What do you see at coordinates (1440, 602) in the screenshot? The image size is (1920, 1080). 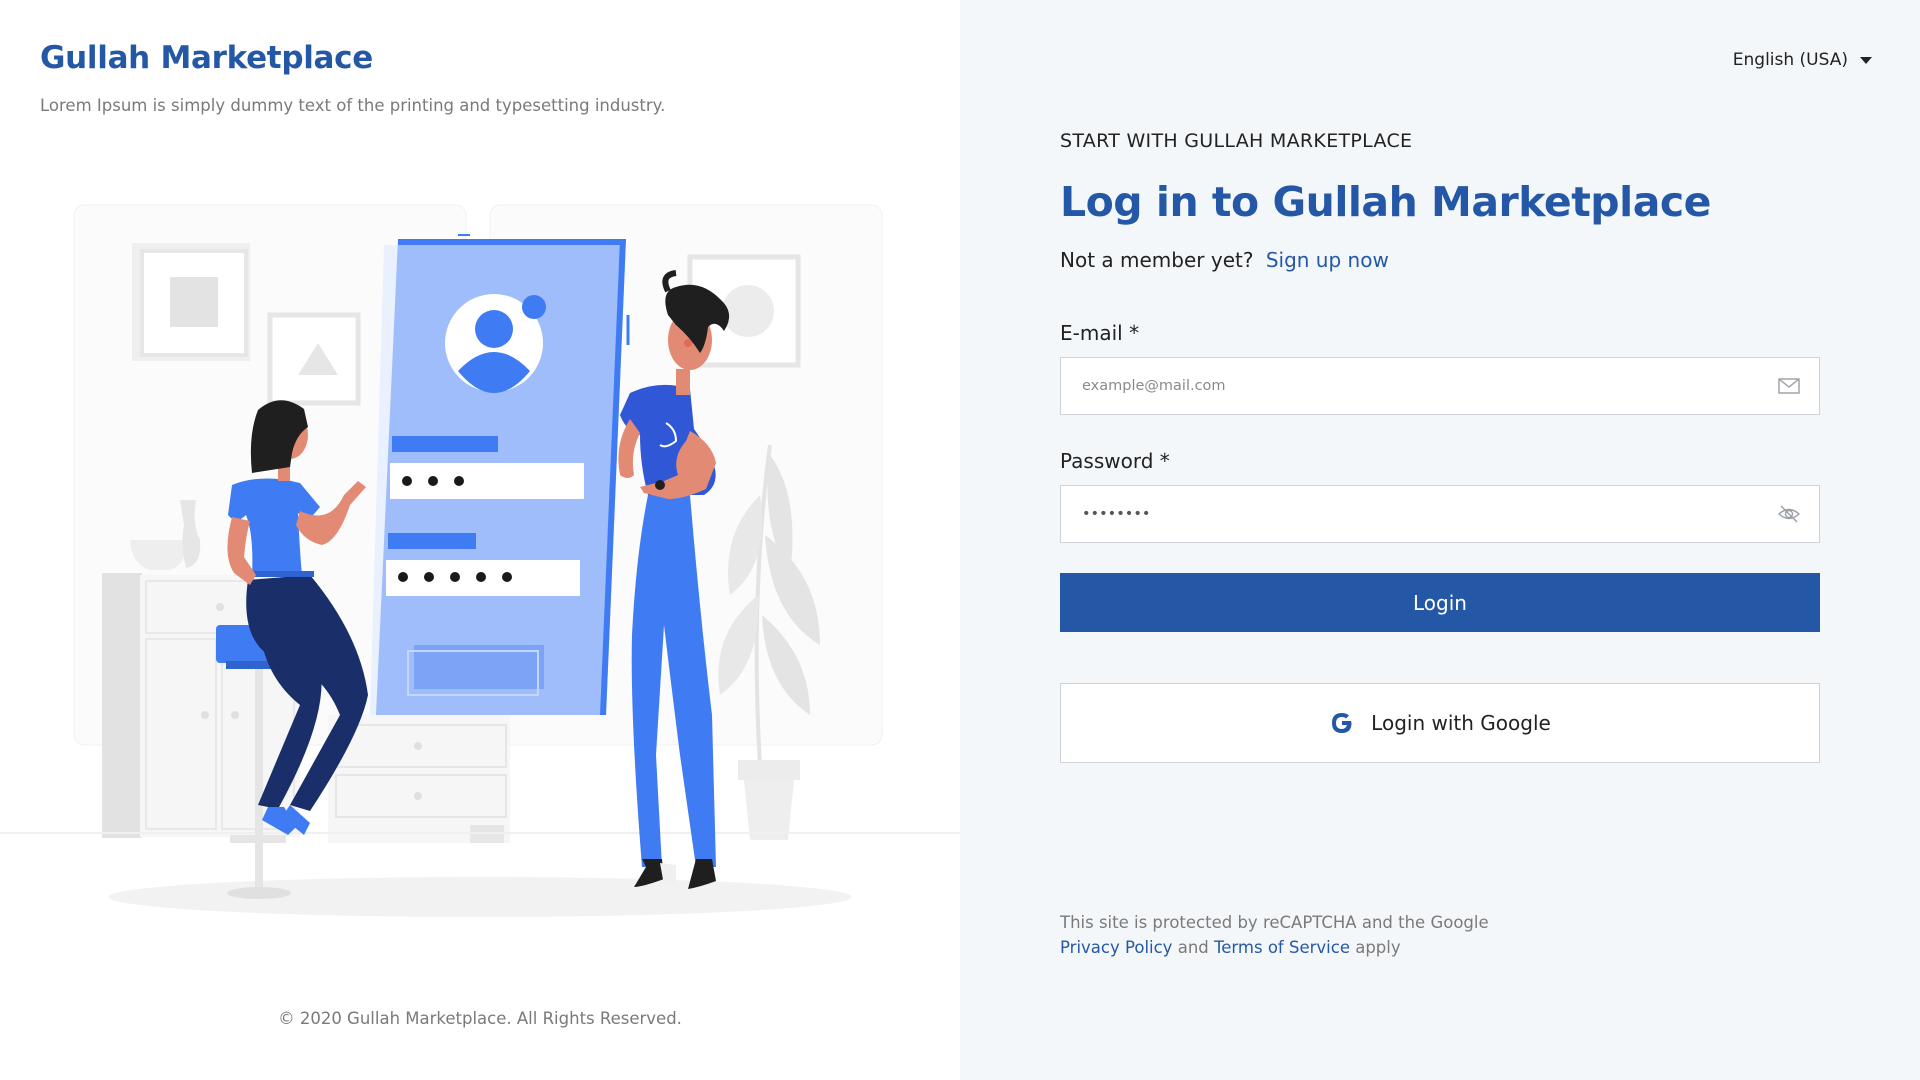 I see `login-button: Login` at bounding box center [1440, 602].